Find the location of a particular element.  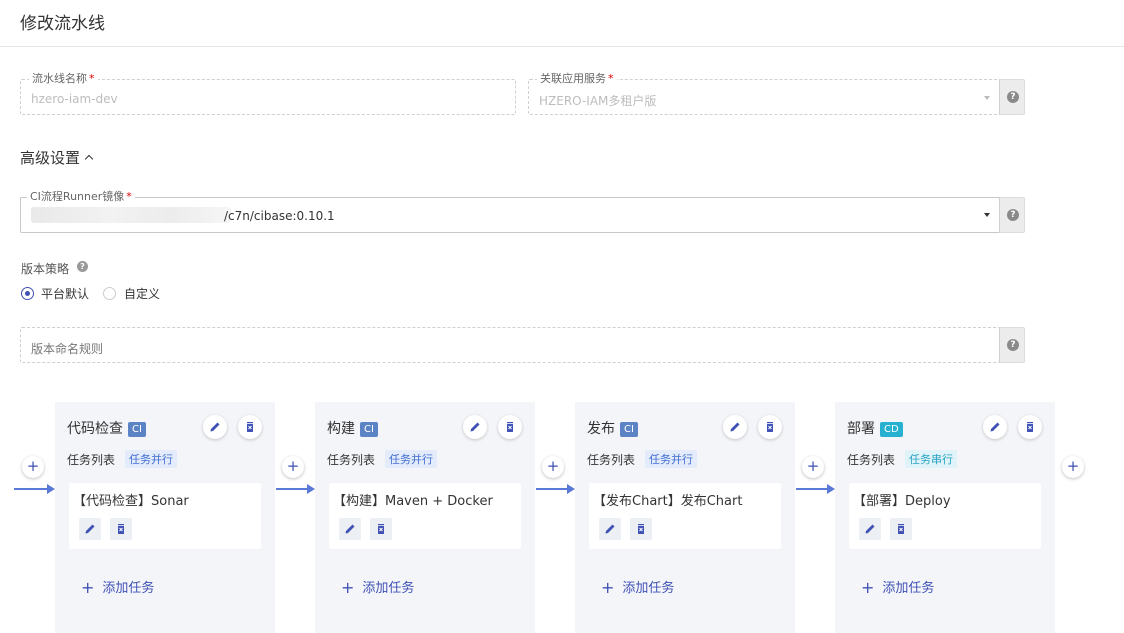

runner-image-value: /c7n/cibase:0.10.1 is located at coordinates (279, 216).